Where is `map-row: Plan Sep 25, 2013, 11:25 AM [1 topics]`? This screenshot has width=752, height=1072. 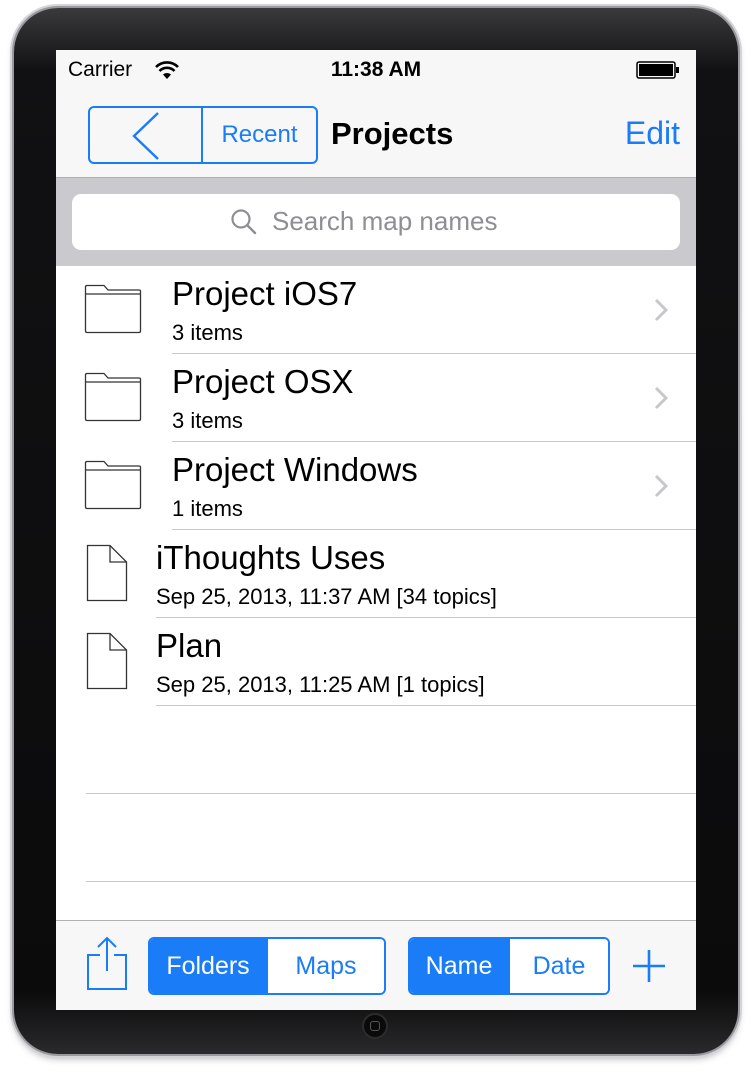 map-row: Plan Sep 25, 2013, 11:25 AM [1 topics] is located at coordinates (376, 662).